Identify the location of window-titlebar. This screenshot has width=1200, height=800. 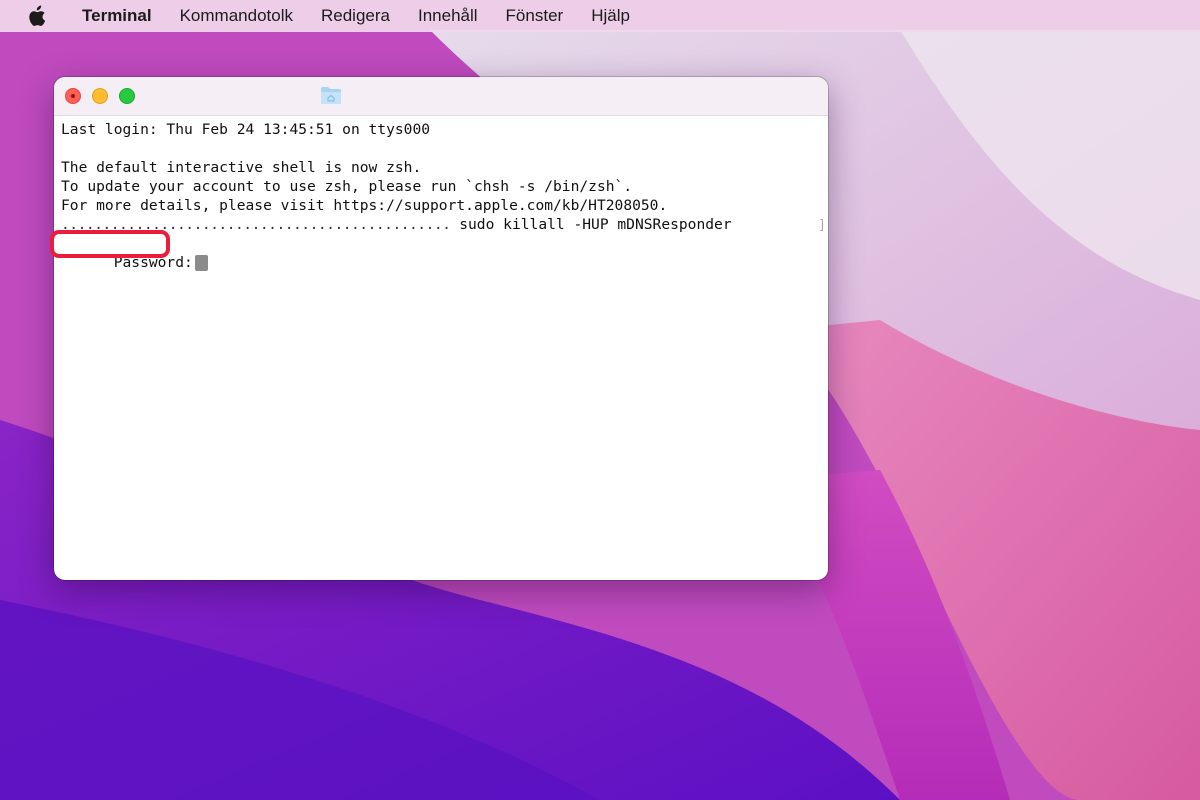
(441, 96).